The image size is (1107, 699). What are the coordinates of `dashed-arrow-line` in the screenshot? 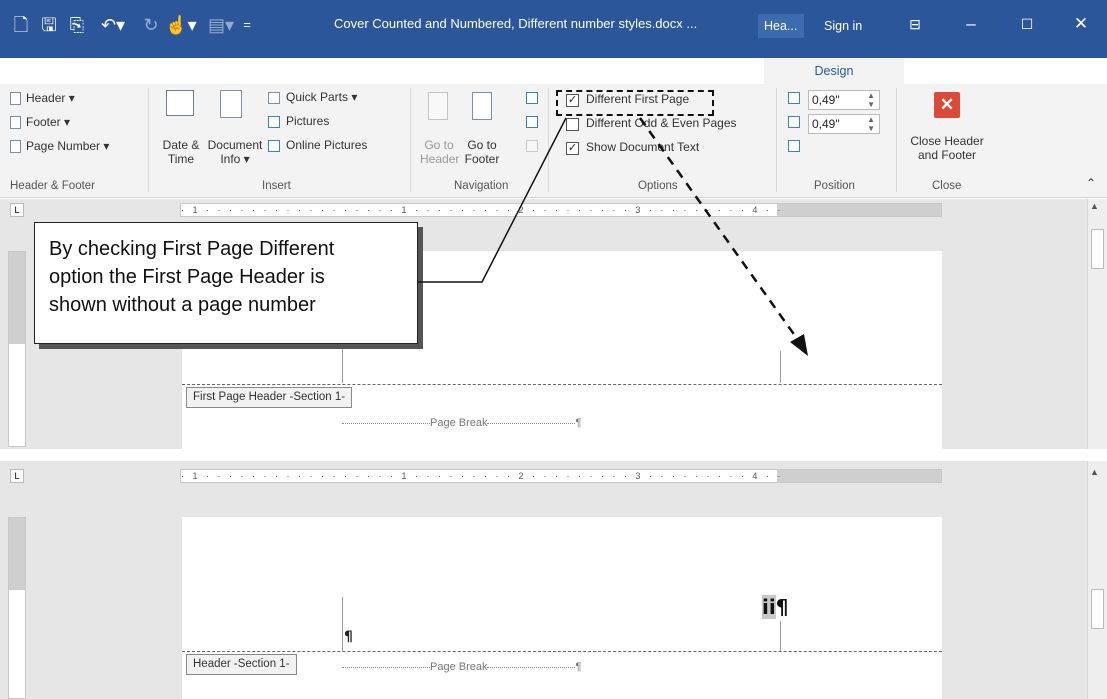 It's located at (719, 229).